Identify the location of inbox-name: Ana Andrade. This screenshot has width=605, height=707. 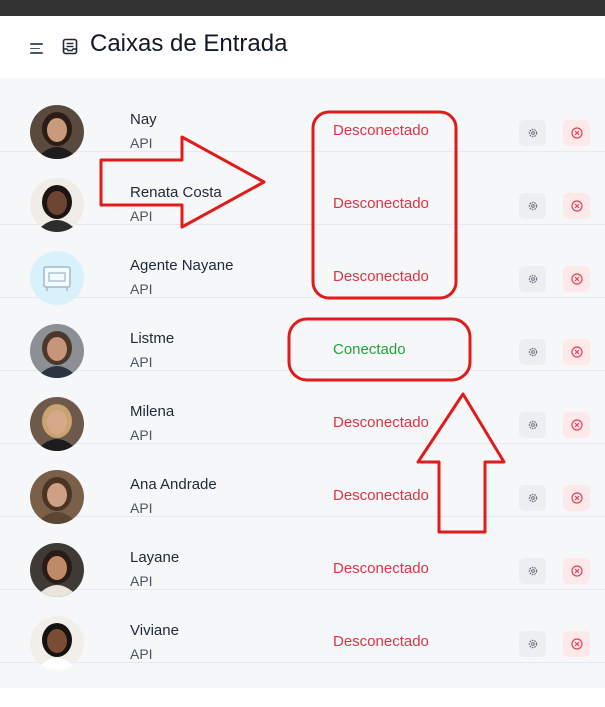
(173, 484).